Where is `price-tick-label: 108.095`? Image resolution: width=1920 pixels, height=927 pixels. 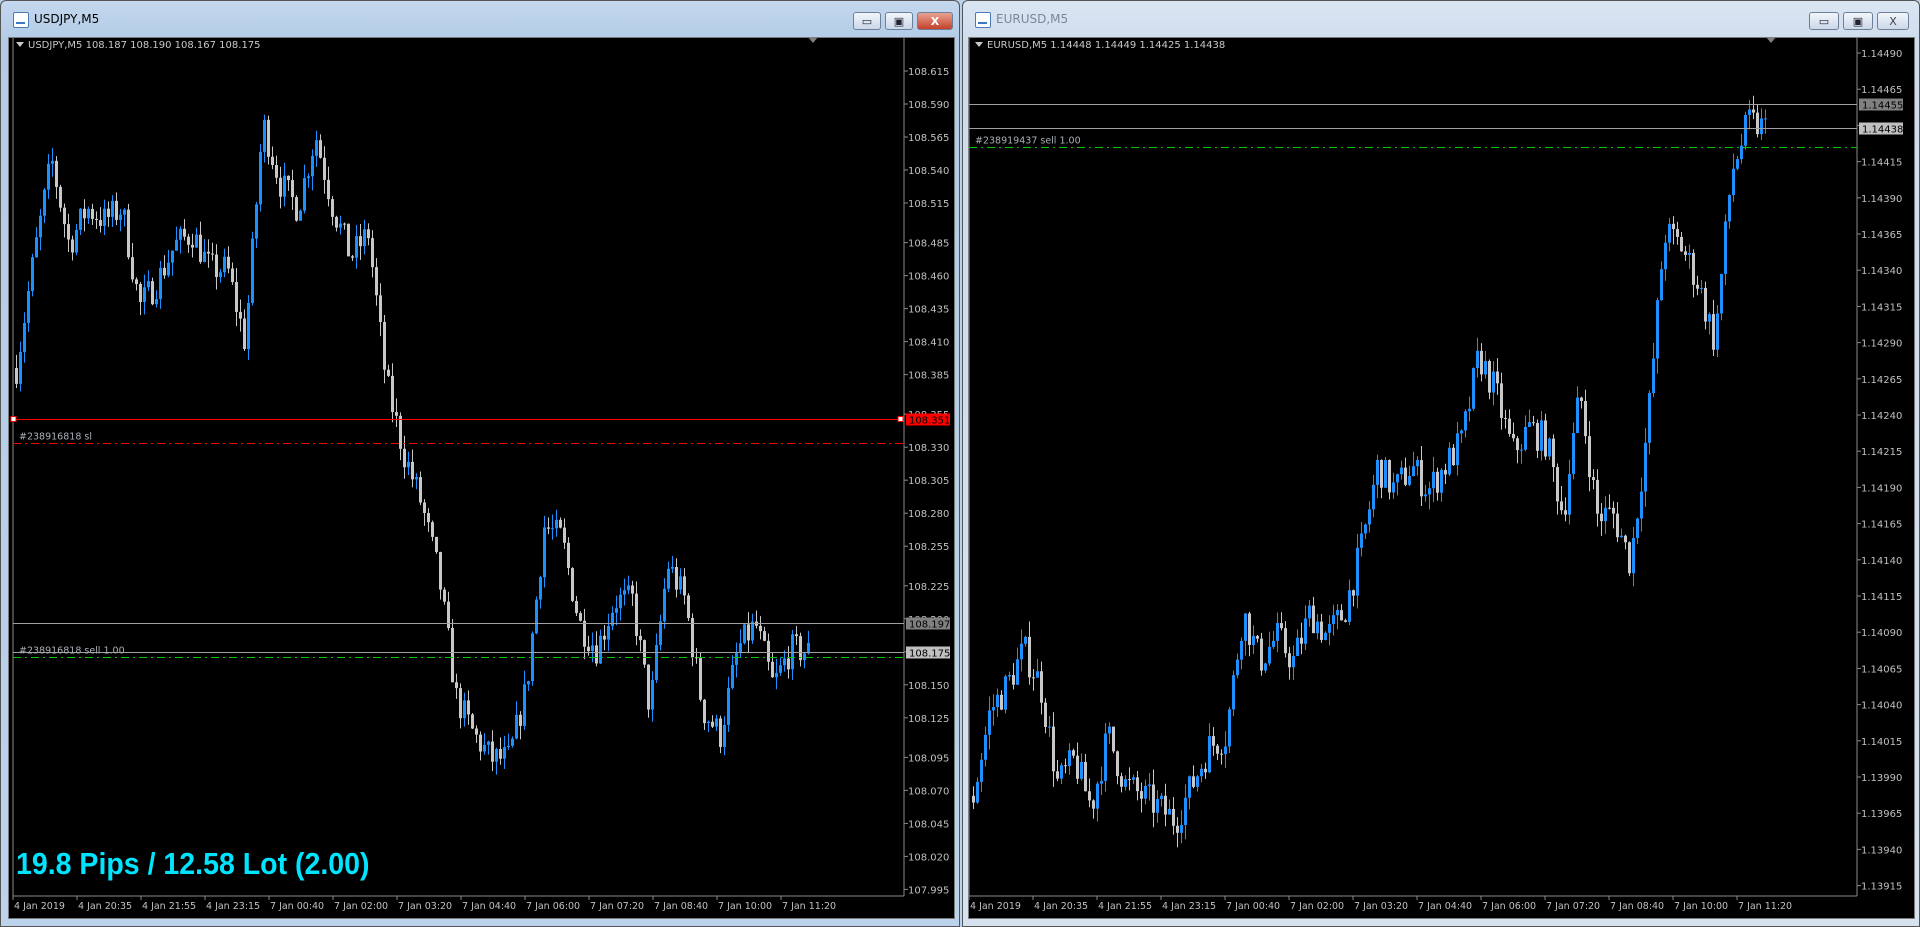 price-tick-label: 108.095 is located at coordinates (928, 758).